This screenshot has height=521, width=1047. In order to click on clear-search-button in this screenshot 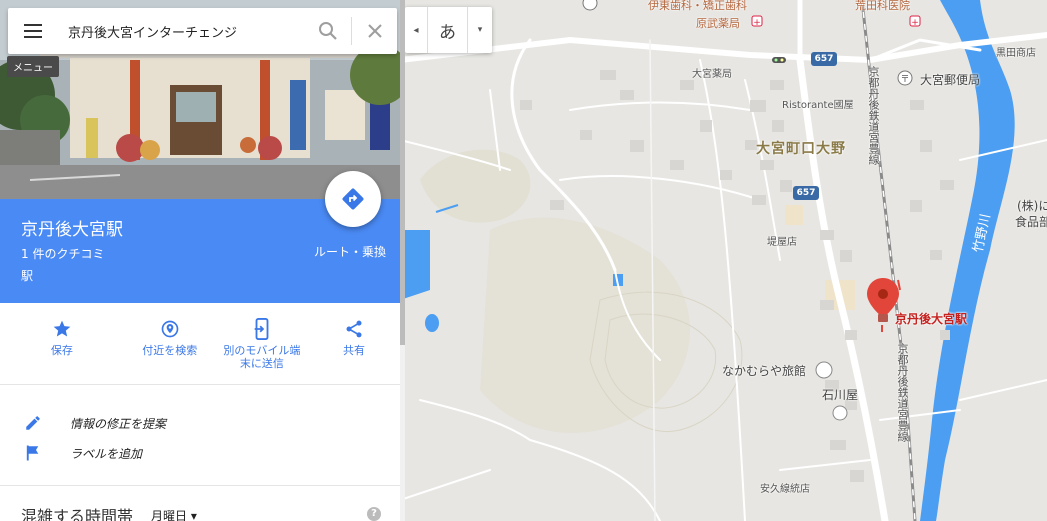, I will do `click(374, 31)`.